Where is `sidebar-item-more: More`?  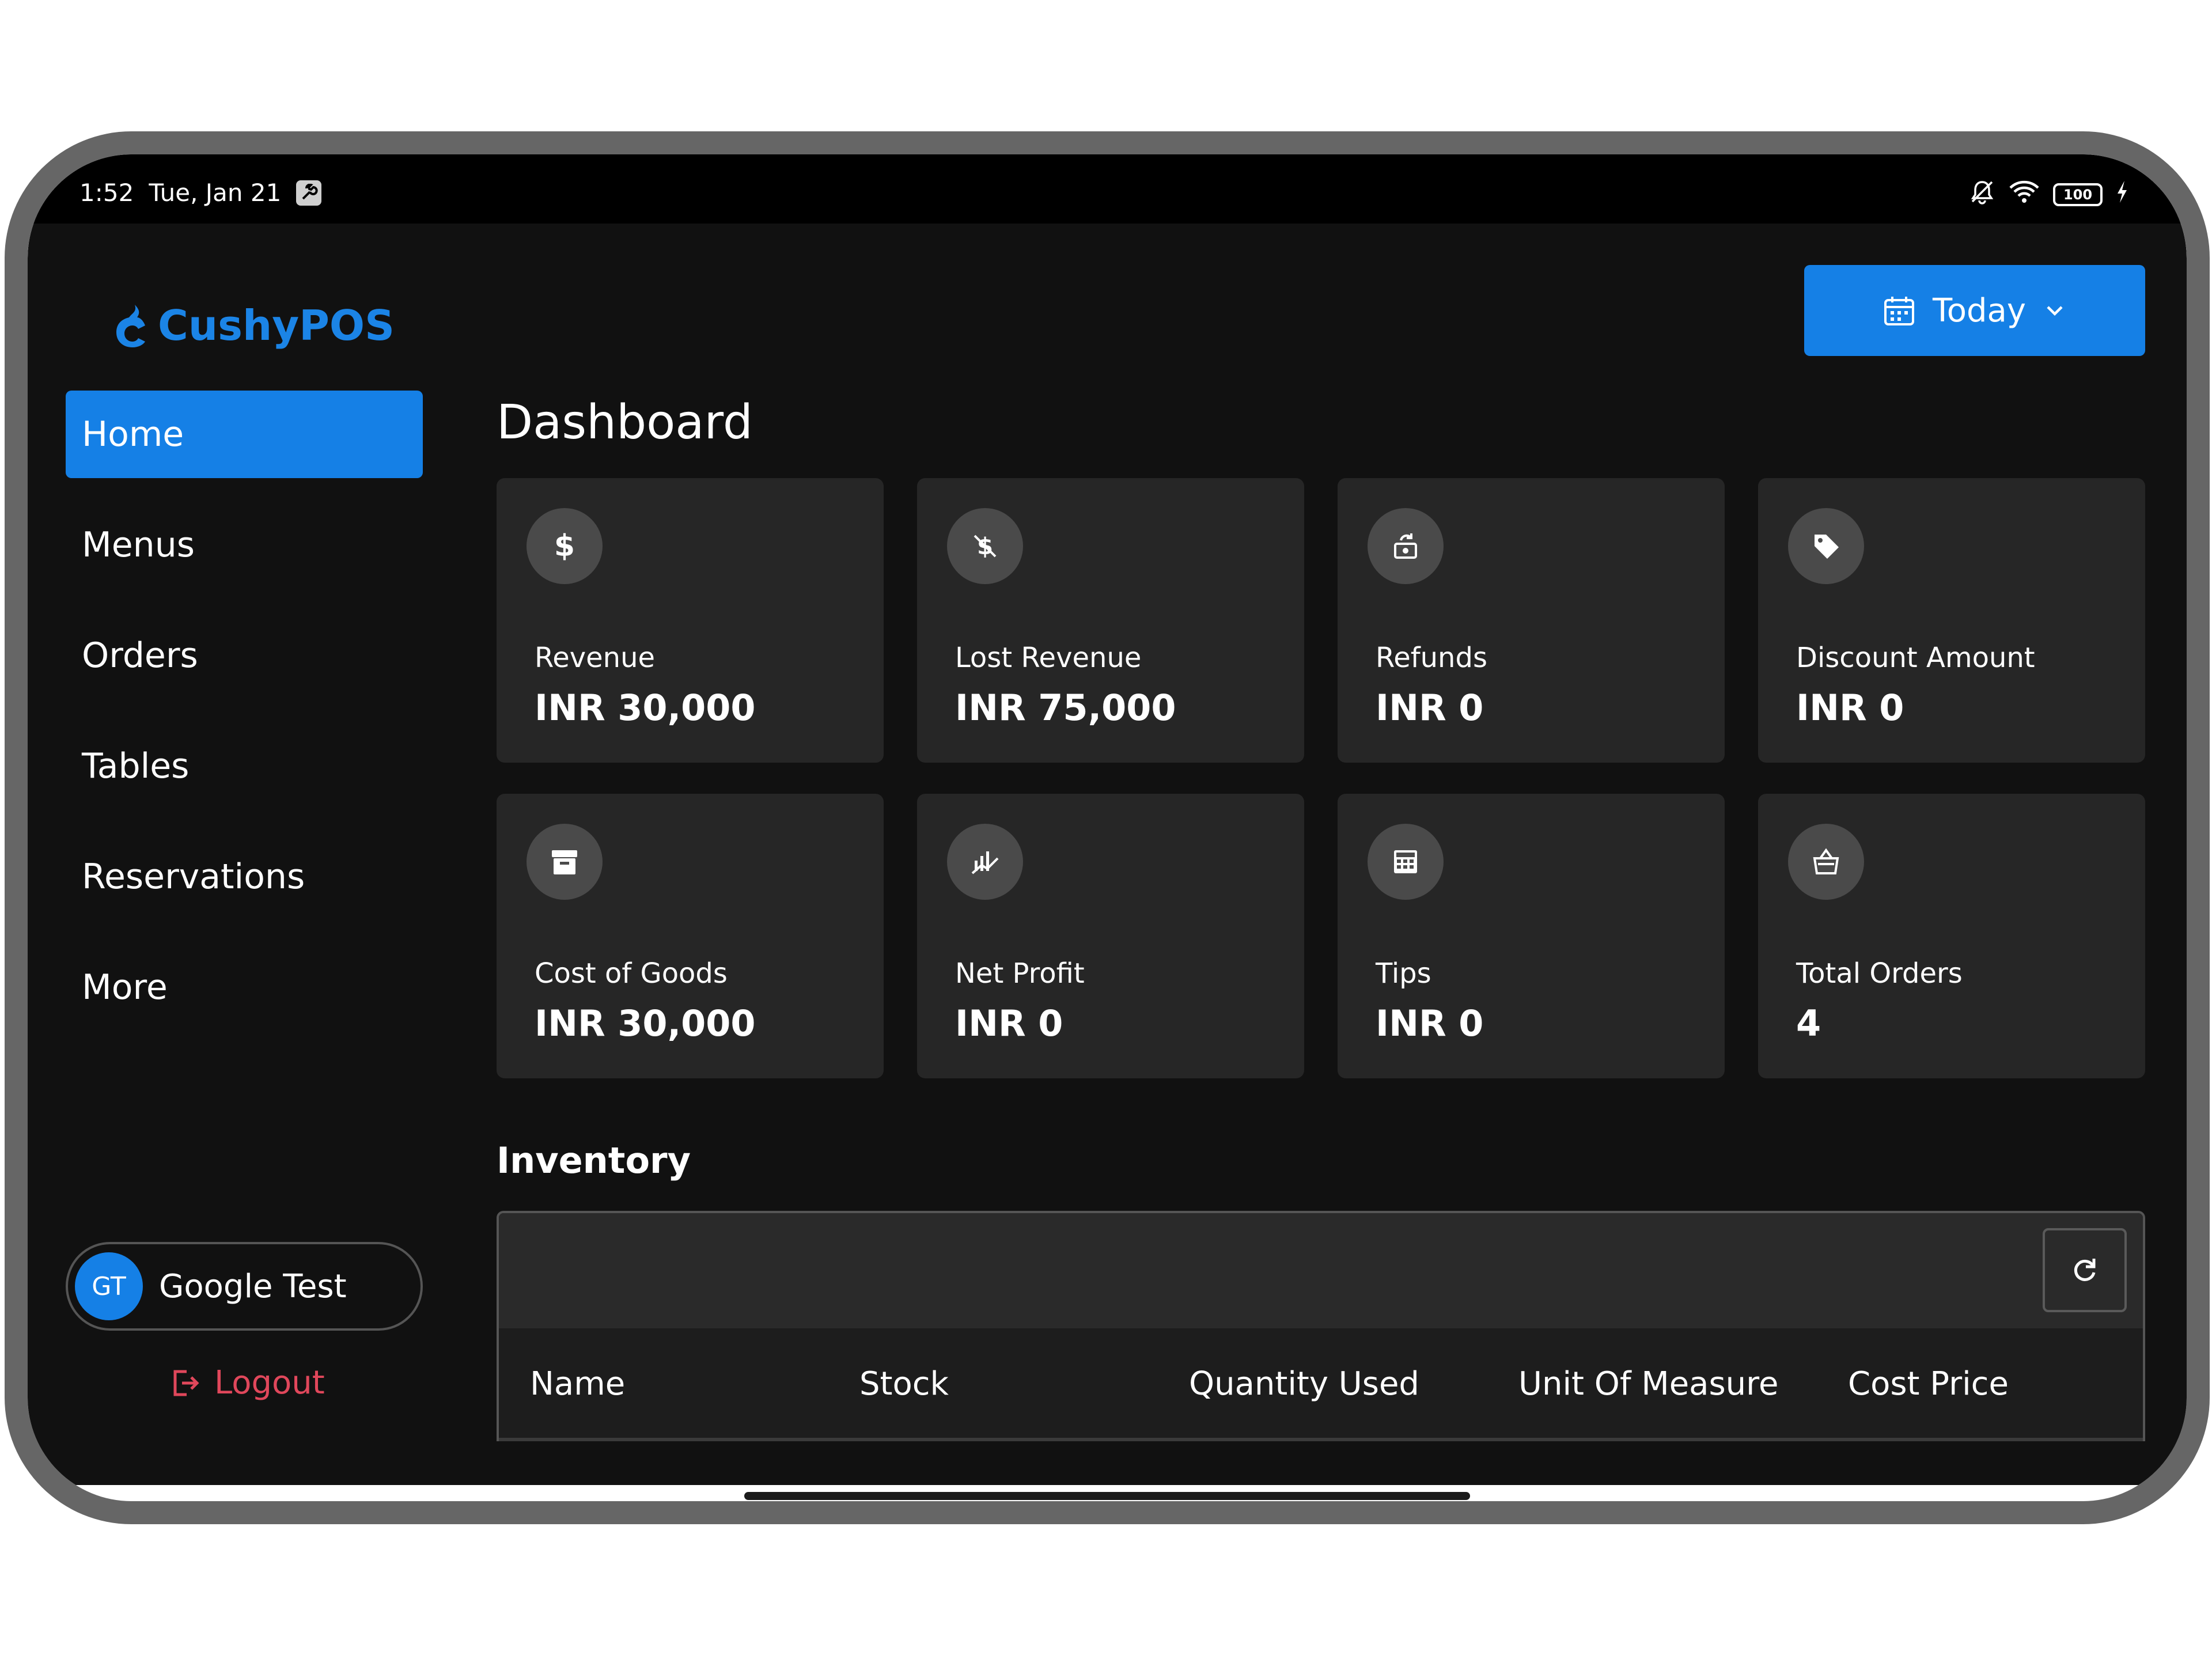
sidebar-item-more: More is located at coordinates (244, 987).